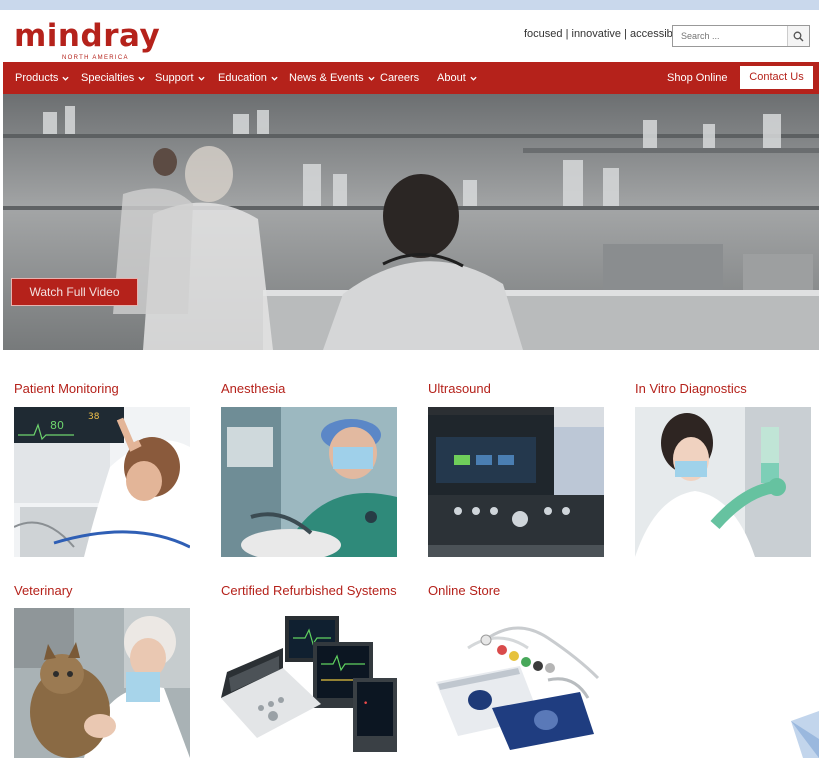  I want to click on anesthesia-image, so click(309, 482).